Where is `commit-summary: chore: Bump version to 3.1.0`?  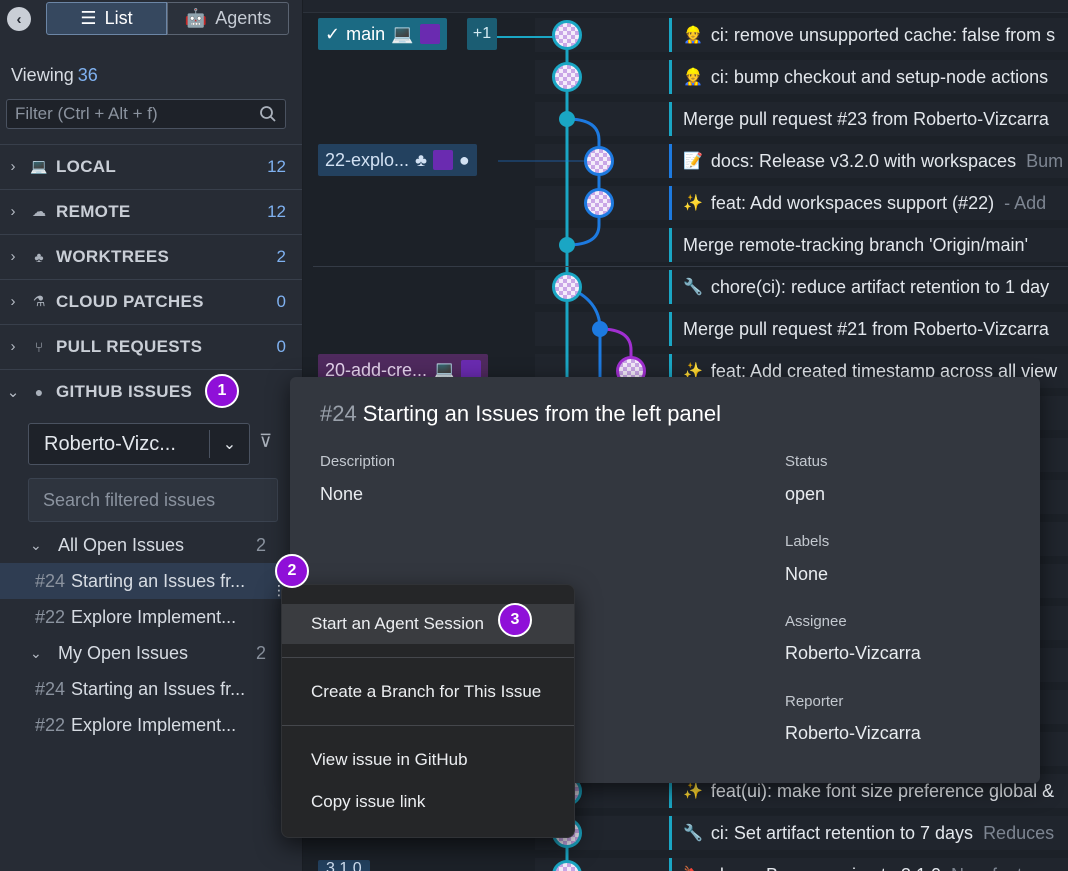
commit-summary: chore: Bump version to 3.1.0 is located at coordinates (826, 868).